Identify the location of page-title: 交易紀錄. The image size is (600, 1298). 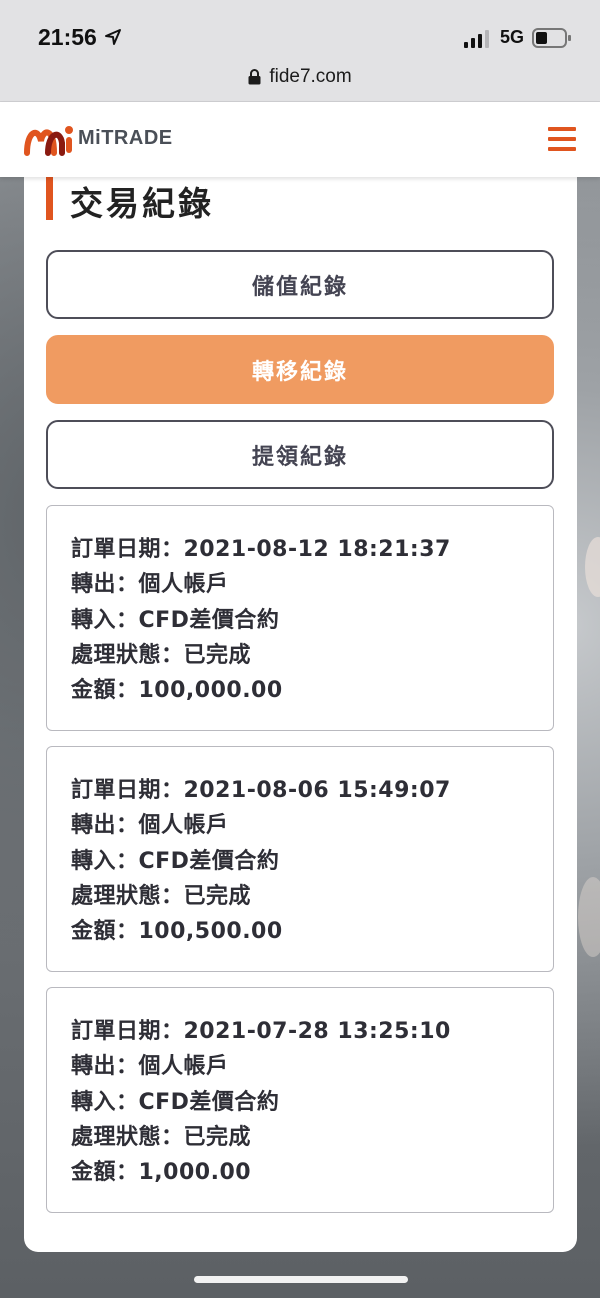
(142, 203).